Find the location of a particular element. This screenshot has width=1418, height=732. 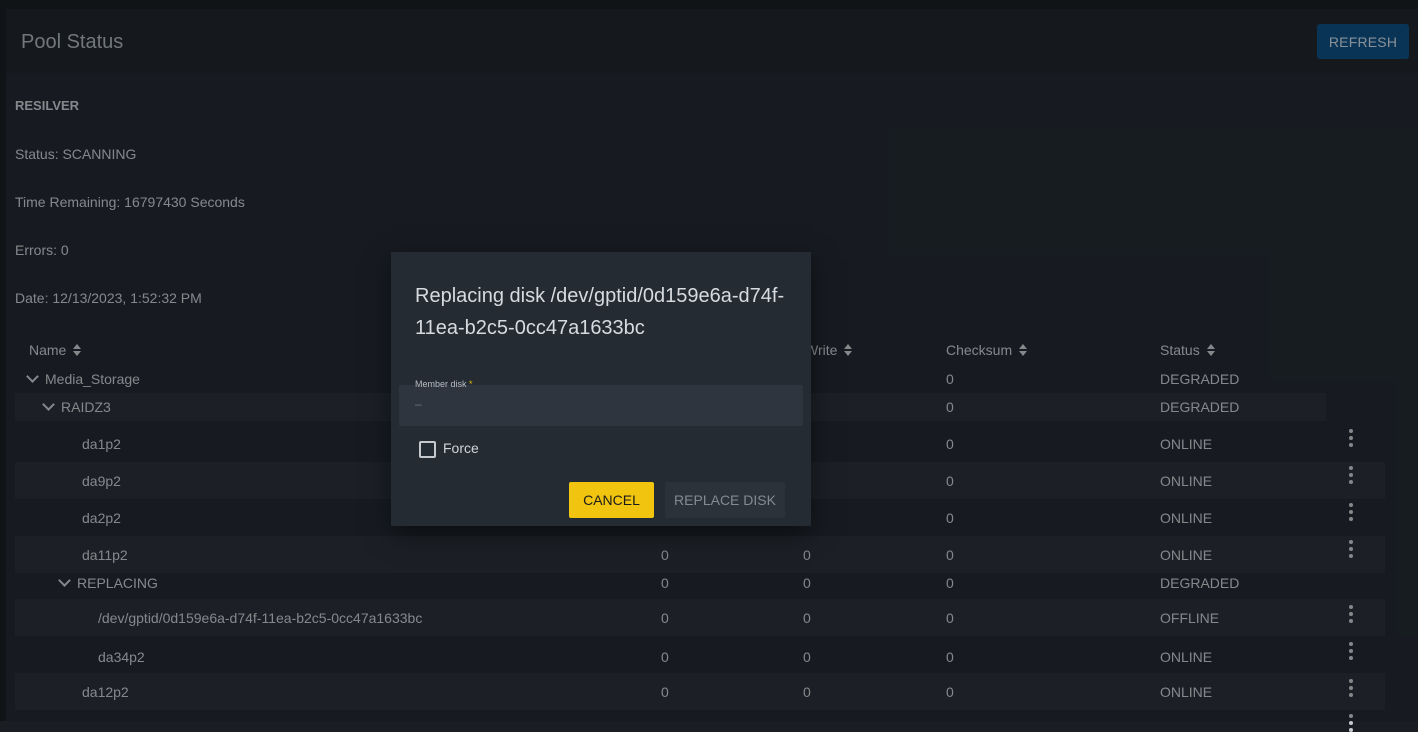

cancel-button: CANCEL is located at coordinates (611, 500).